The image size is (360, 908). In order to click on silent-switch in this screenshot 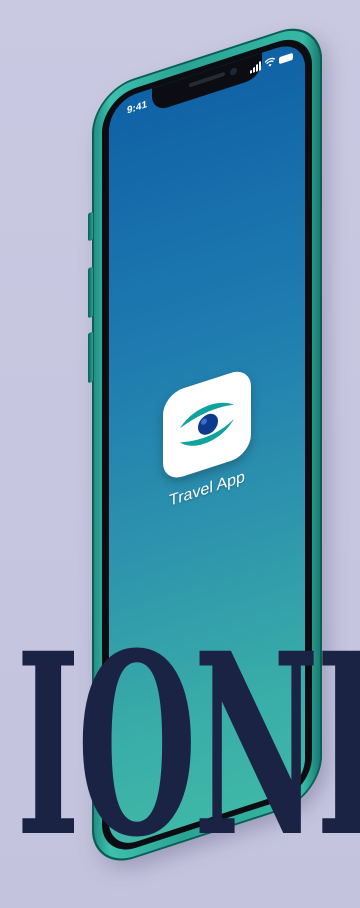, I will do `click(90, 226)`.